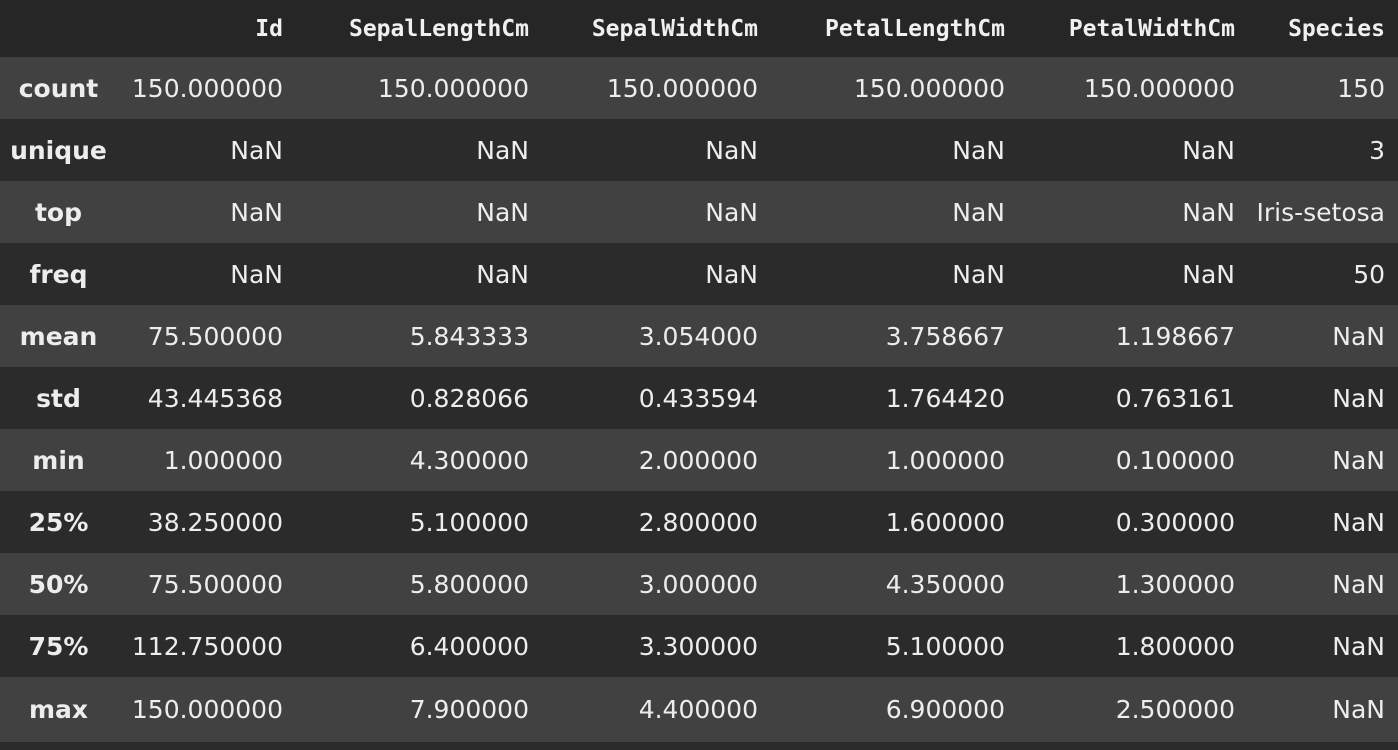 The image size is (1398, 750). Describe the element at coordinates (1369, 274) in the screenshot. I see `table-cell: 50` at that location.